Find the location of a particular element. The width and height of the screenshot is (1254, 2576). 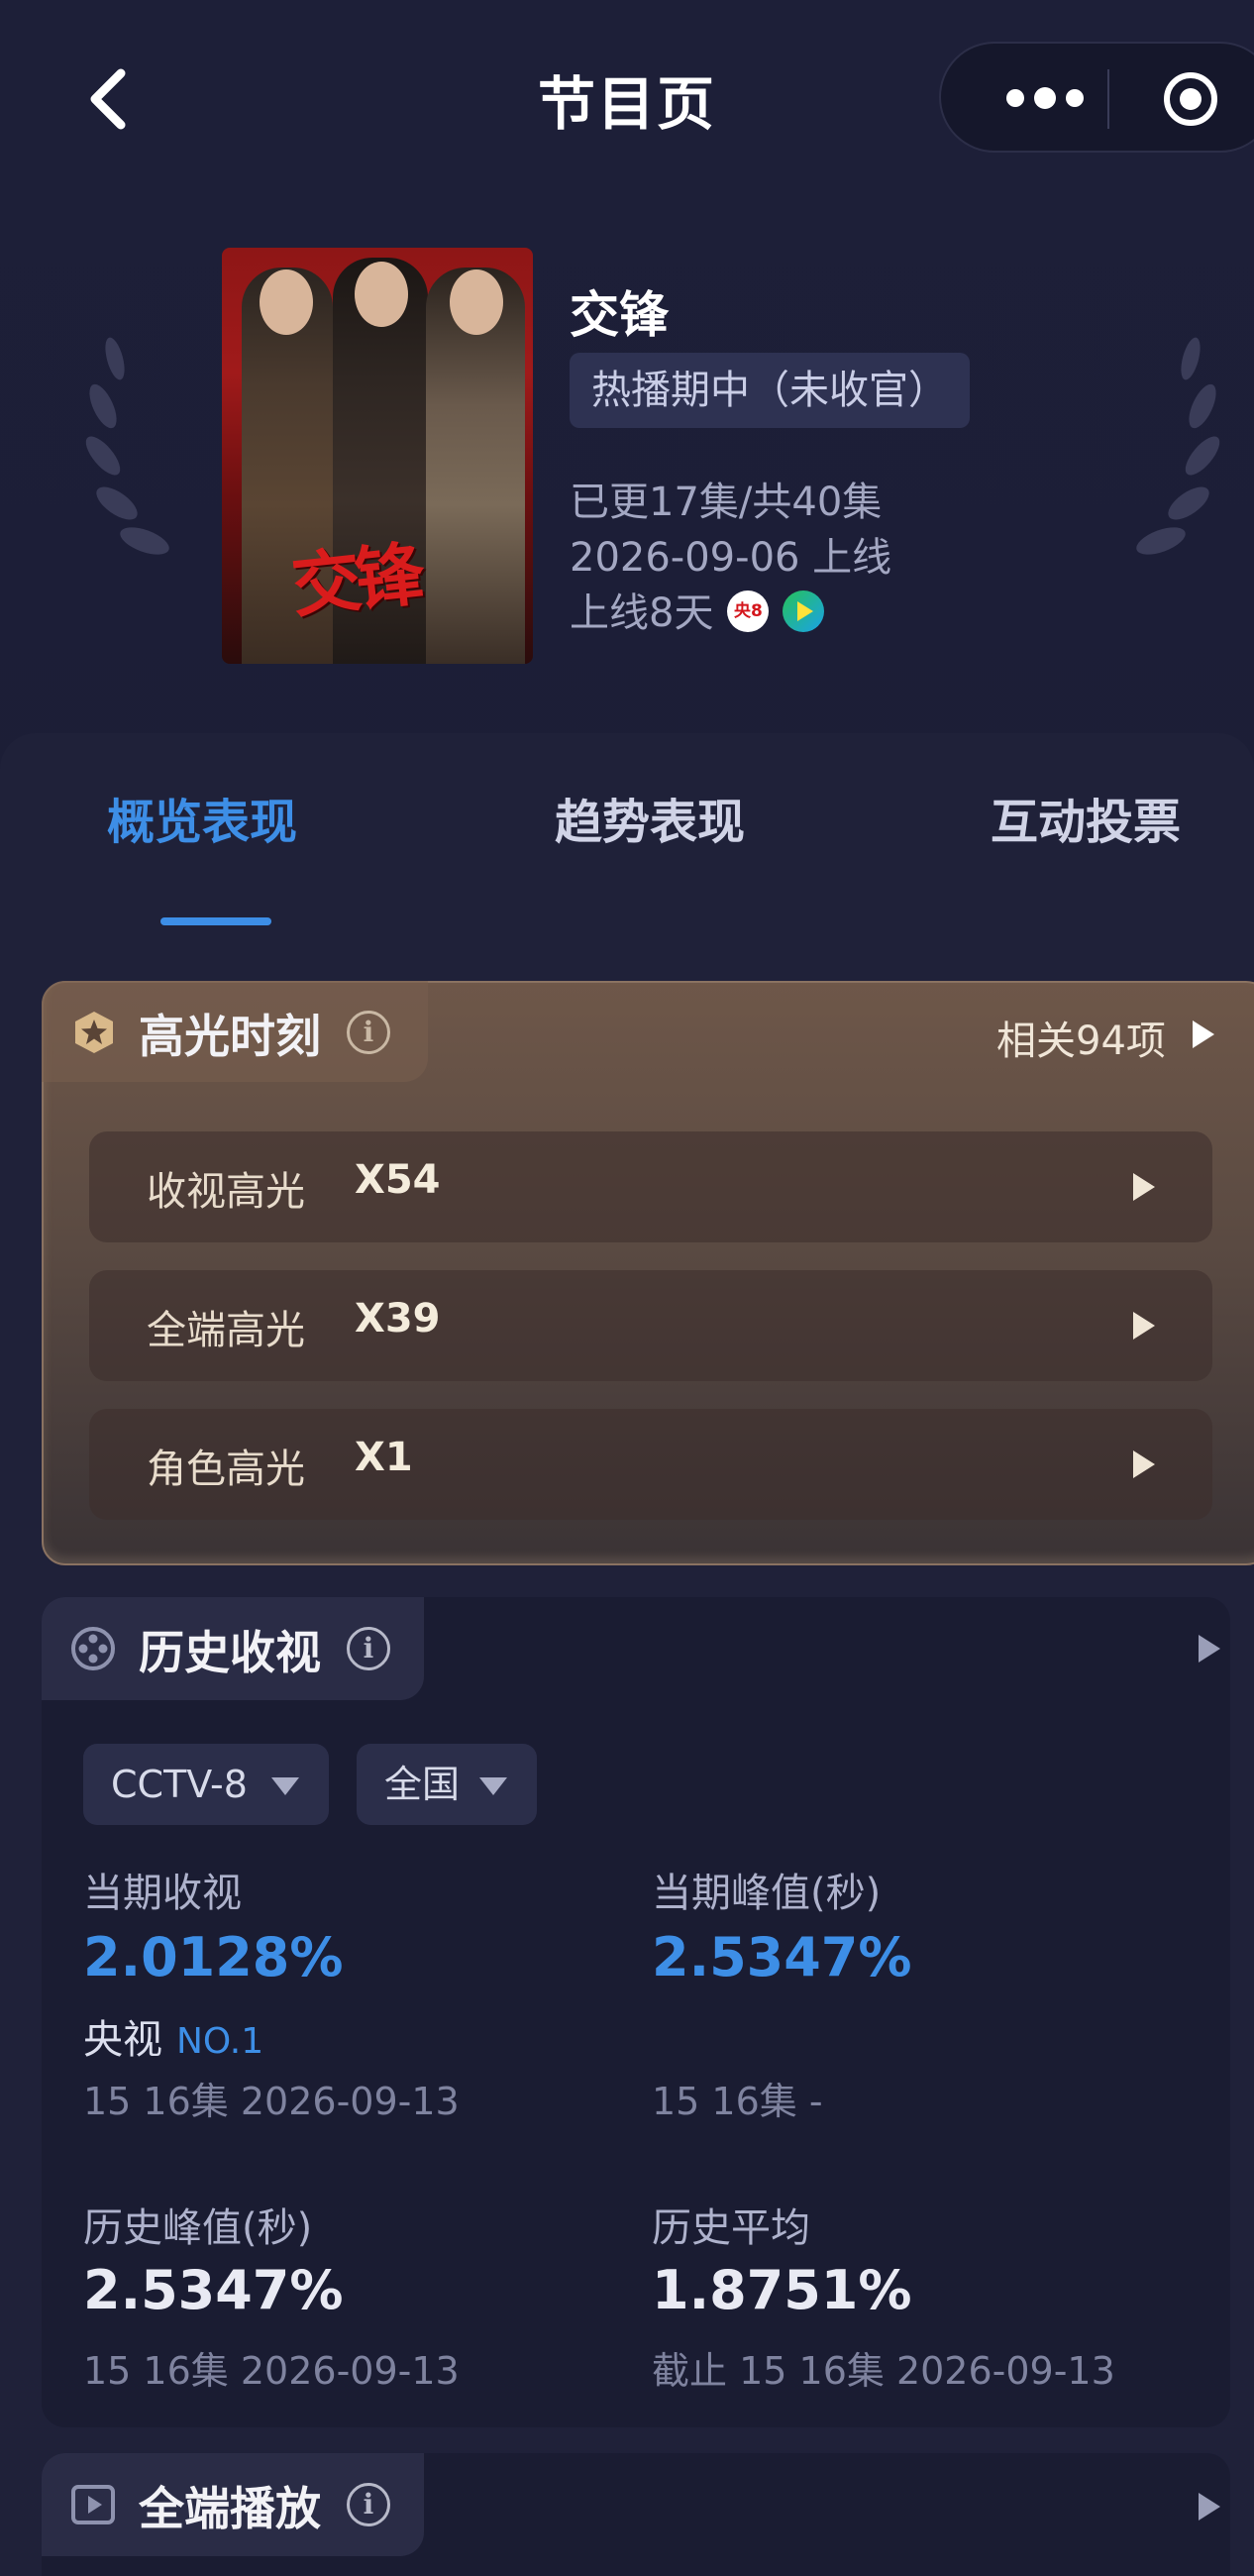

rank-value: NO.1 is located at coordinates (220, 2041).